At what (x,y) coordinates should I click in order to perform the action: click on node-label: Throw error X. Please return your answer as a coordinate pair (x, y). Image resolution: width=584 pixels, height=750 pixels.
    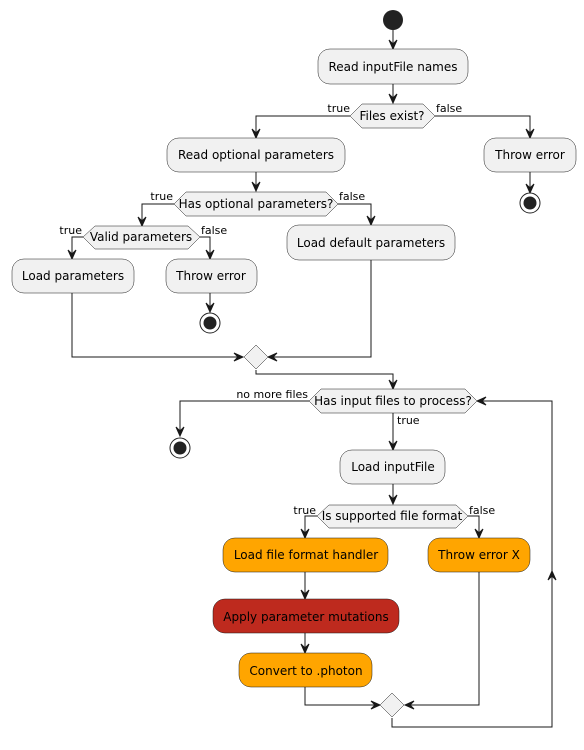
    Looking at the image, I should click on (478, 555).